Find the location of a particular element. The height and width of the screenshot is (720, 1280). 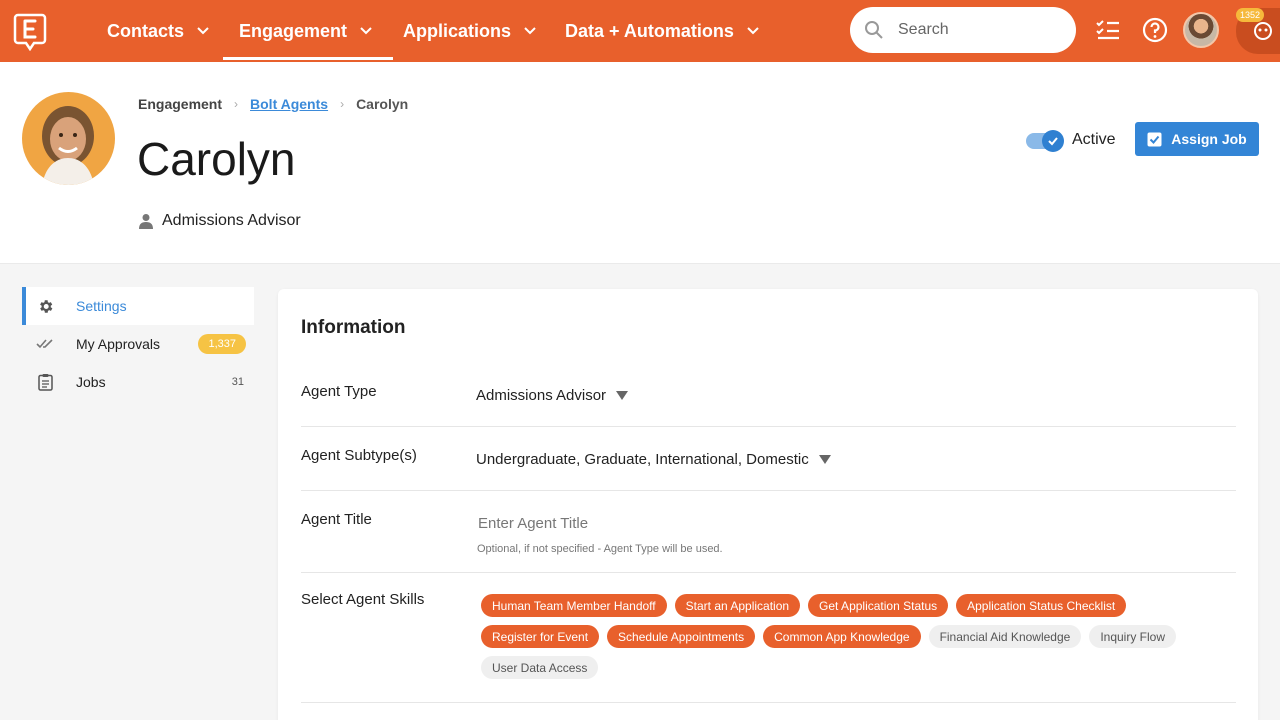

approvals-count-badge: 1,337 is located at coordinates (222, 344).